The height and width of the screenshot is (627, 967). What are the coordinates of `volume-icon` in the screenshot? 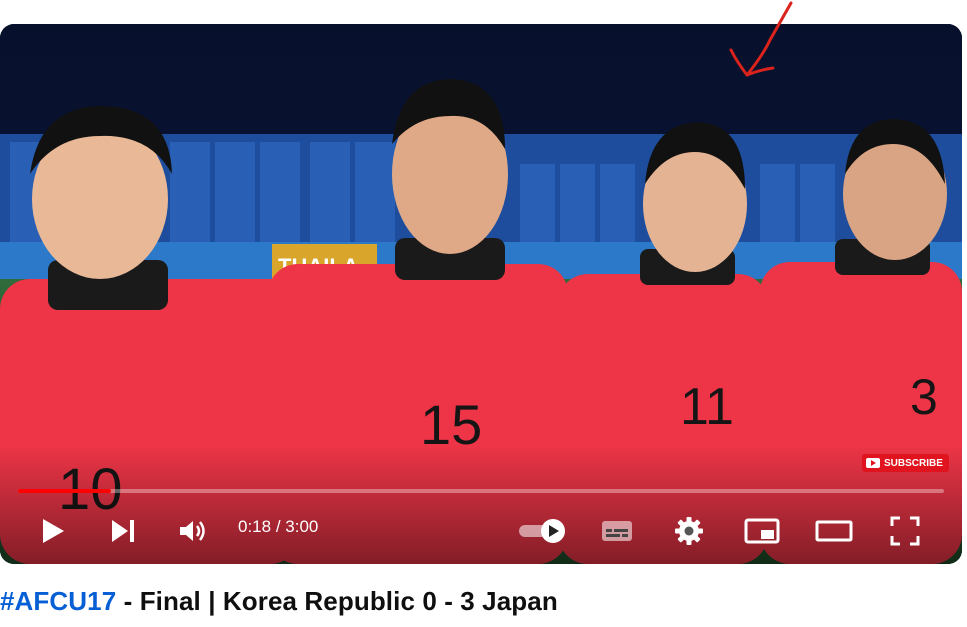 It's located at (192, 531).